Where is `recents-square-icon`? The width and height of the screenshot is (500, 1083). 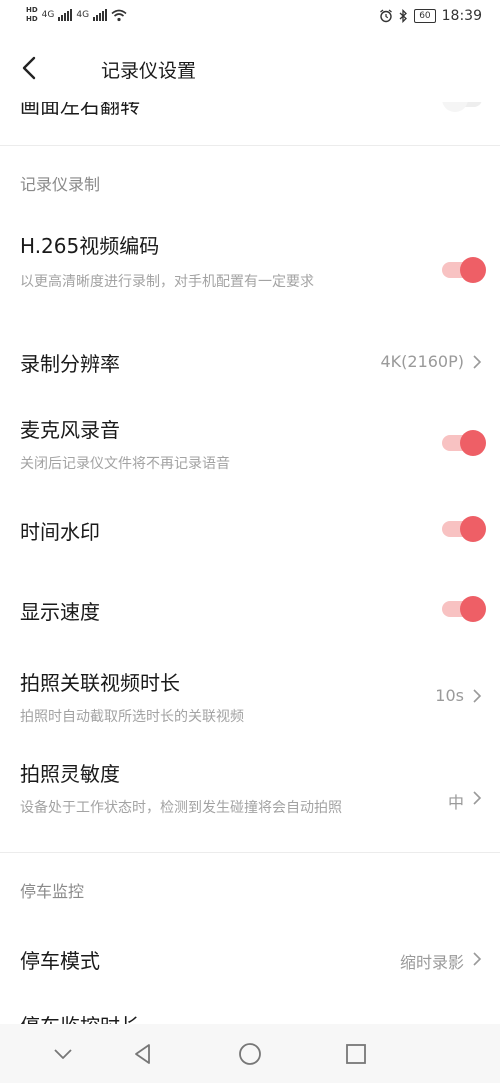
recents-square-icon is located at coordinates (356, 1054).